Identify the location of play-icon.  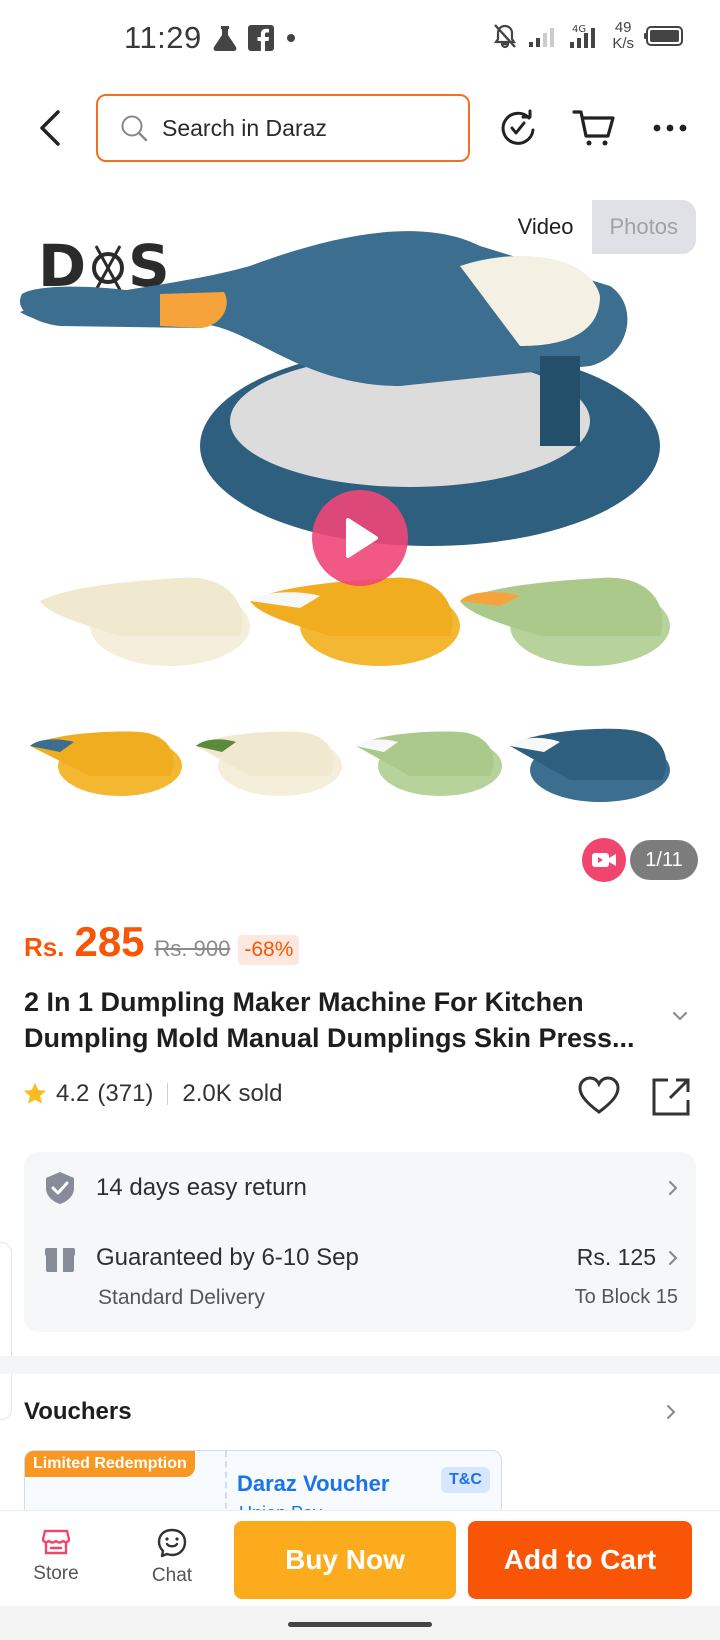
(362, 538).